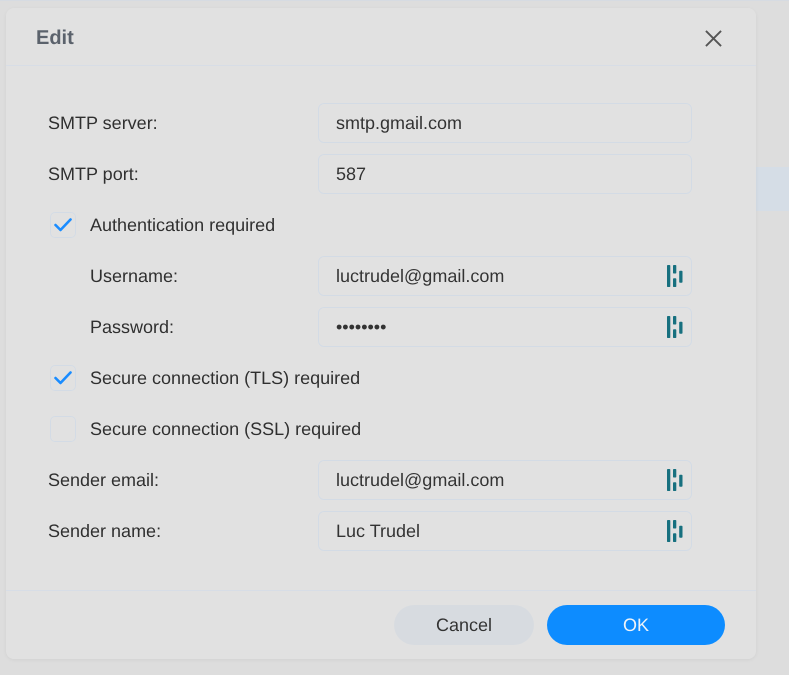  Describe the element at coordinates (103, 123) in the screenshot. I see `field-label: SMTP server:` at that location.